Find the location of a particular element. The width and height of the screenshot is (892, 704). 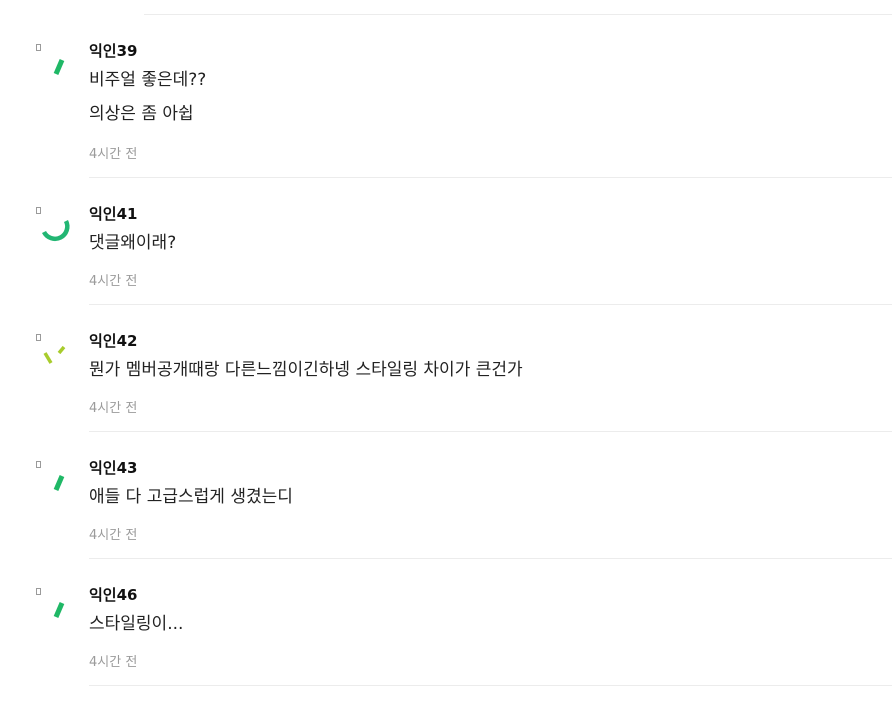

comment-body: 애들 다 고급스럽게 생겼는디 is located at coordinates (191, 503).